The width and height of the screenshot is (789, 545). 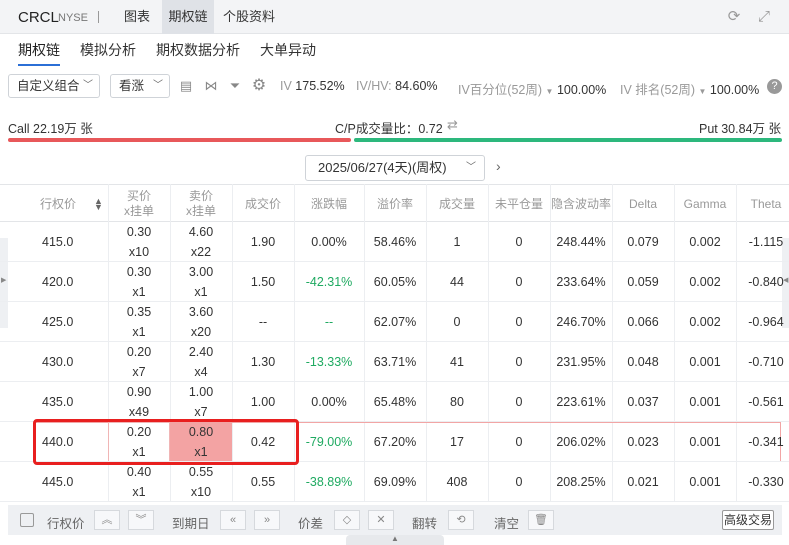 I want to click on col-iv: 隐含波动率, so click(x=581, y=204).